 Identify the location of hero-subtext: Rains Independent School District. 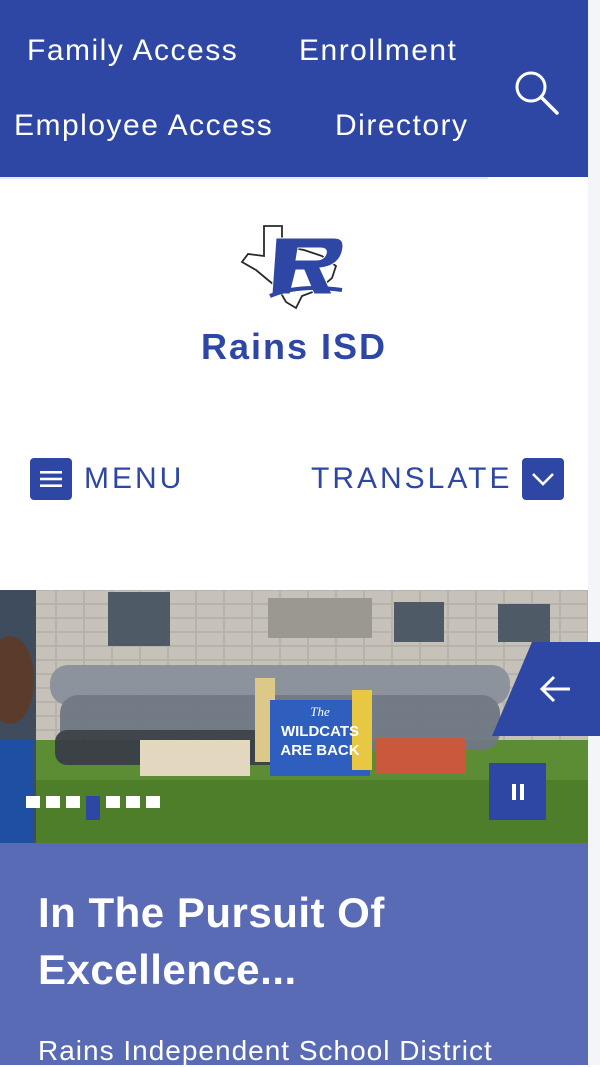
(265, 1050).